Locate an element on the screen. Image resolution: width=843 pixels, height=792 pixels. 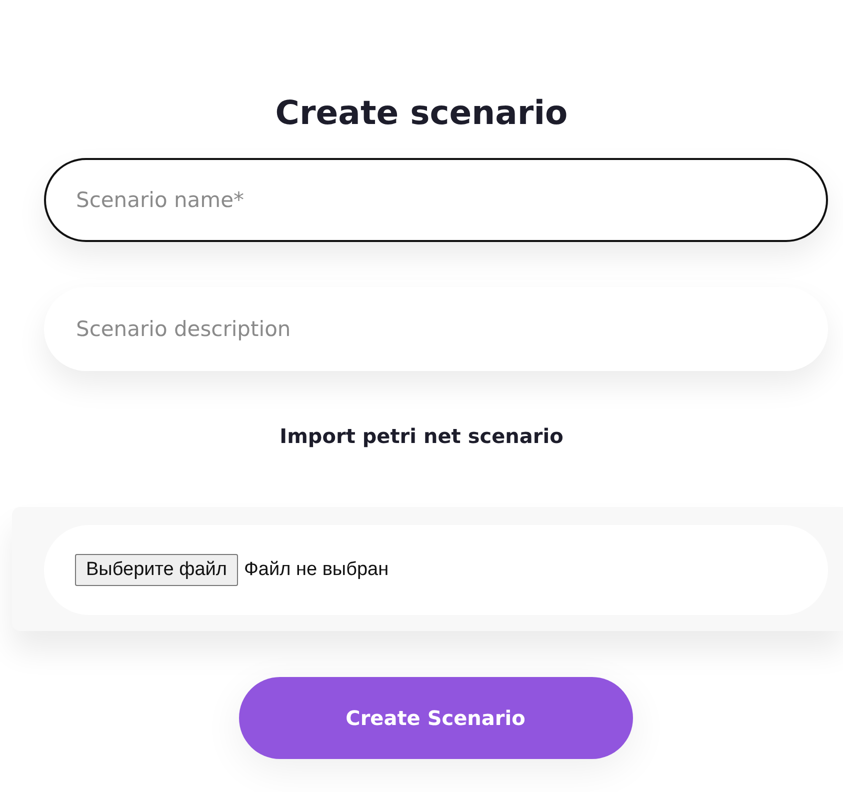
file-status: Файл не выбран is located at coordinates (316, 570).